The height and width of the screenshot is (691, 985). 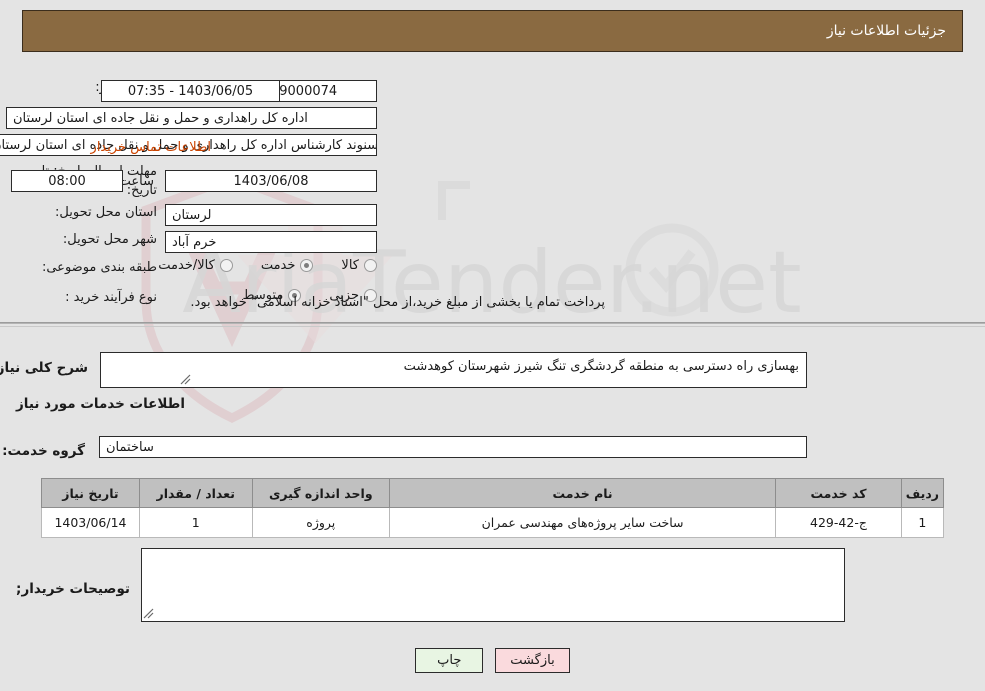 What do you see at coordinates (582, 522) in the screenshot?
I see `td-name: ساخت سایر پروژه‌های مهندسی عمران` at bounding box center [582, 522].